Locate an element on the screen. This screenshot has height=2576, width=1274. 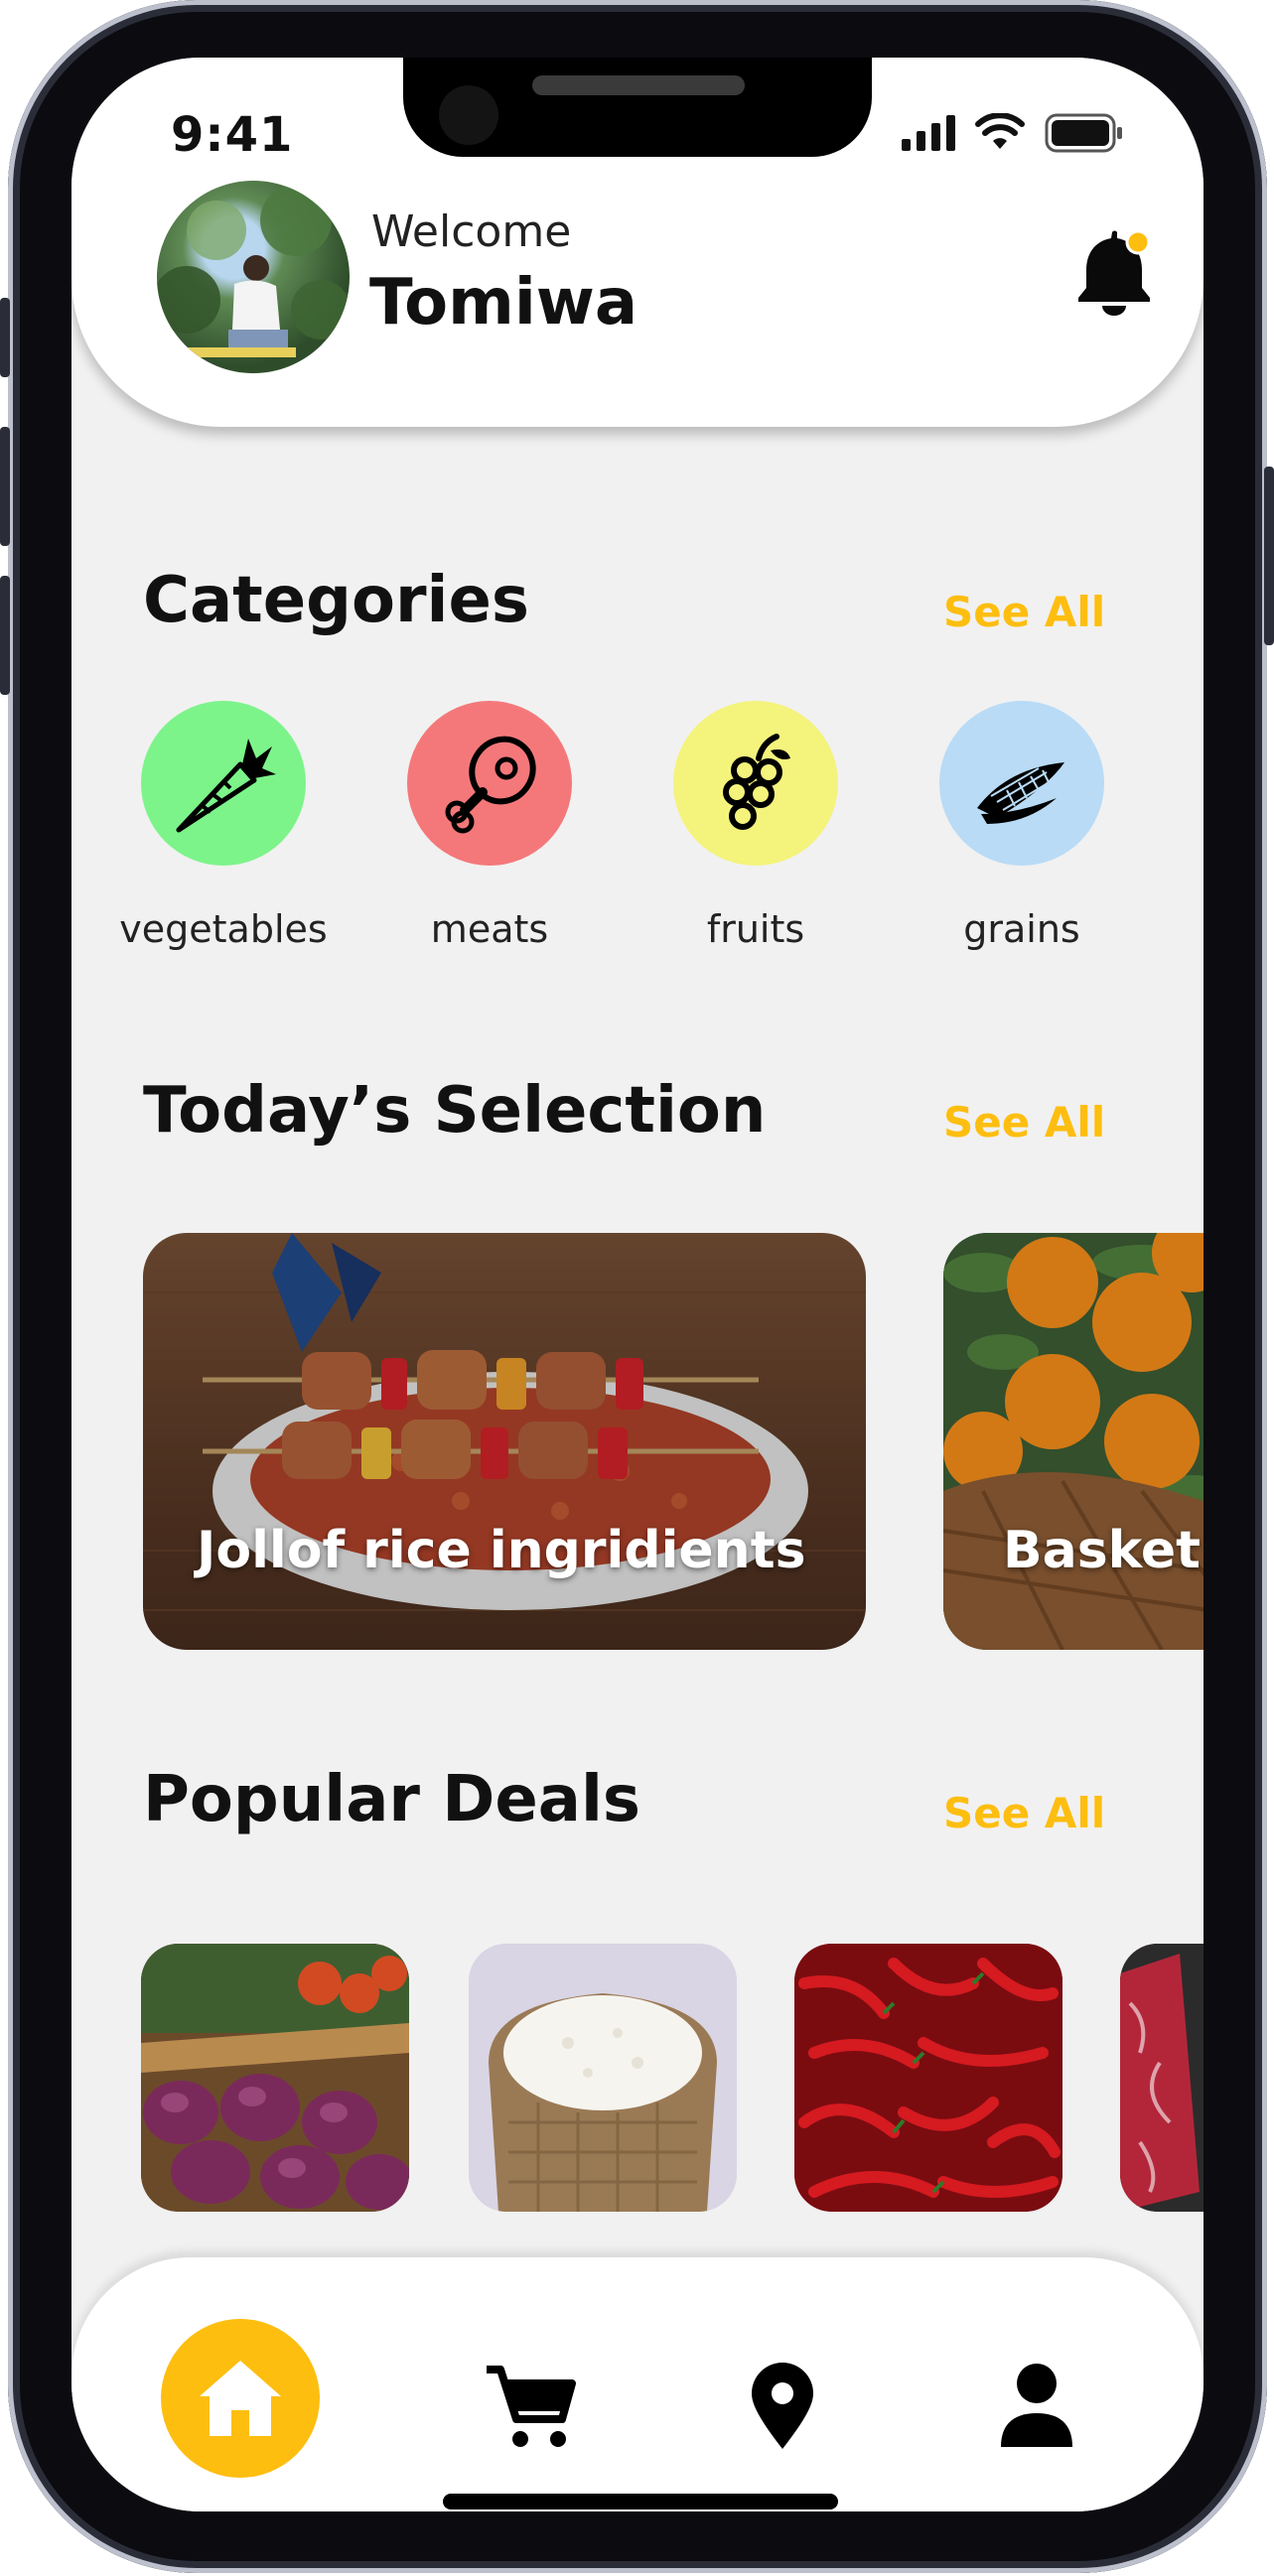
front-camera is located at coordinates (469, 115).